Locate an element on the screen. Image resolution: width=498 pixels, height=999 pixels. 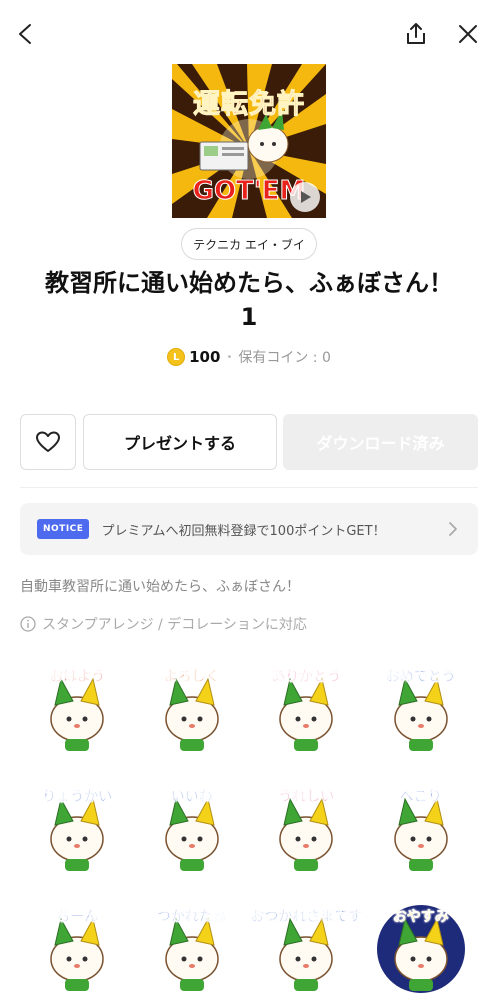
info-icon is located at coordinates (28, 624).